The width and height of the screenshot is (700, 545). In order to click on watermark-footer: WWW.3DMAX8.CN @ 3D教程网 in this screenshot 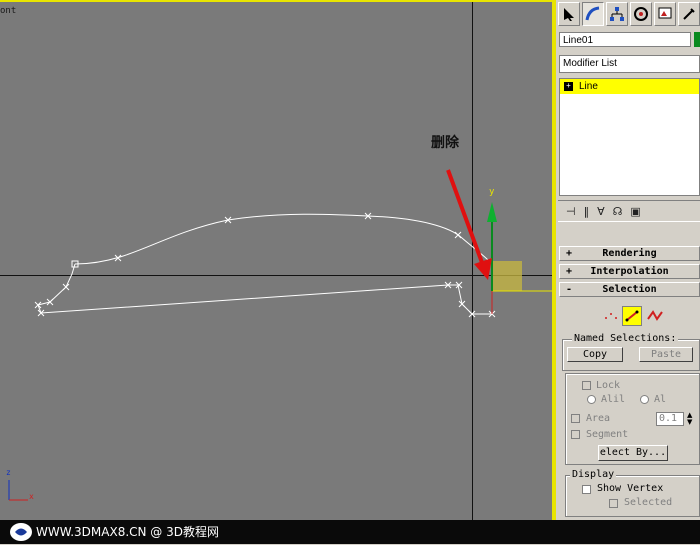, I will do `click(350, 532)`.